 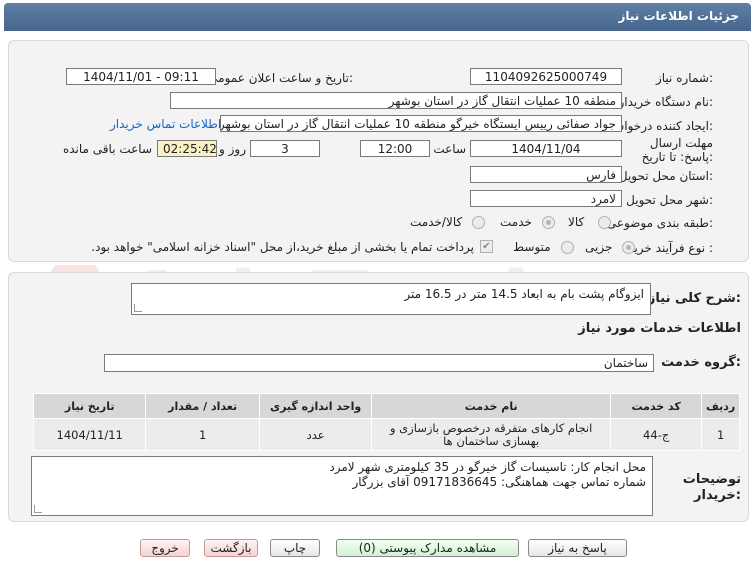 I want to click on province-field: فارس, so click(x=546, y=174).